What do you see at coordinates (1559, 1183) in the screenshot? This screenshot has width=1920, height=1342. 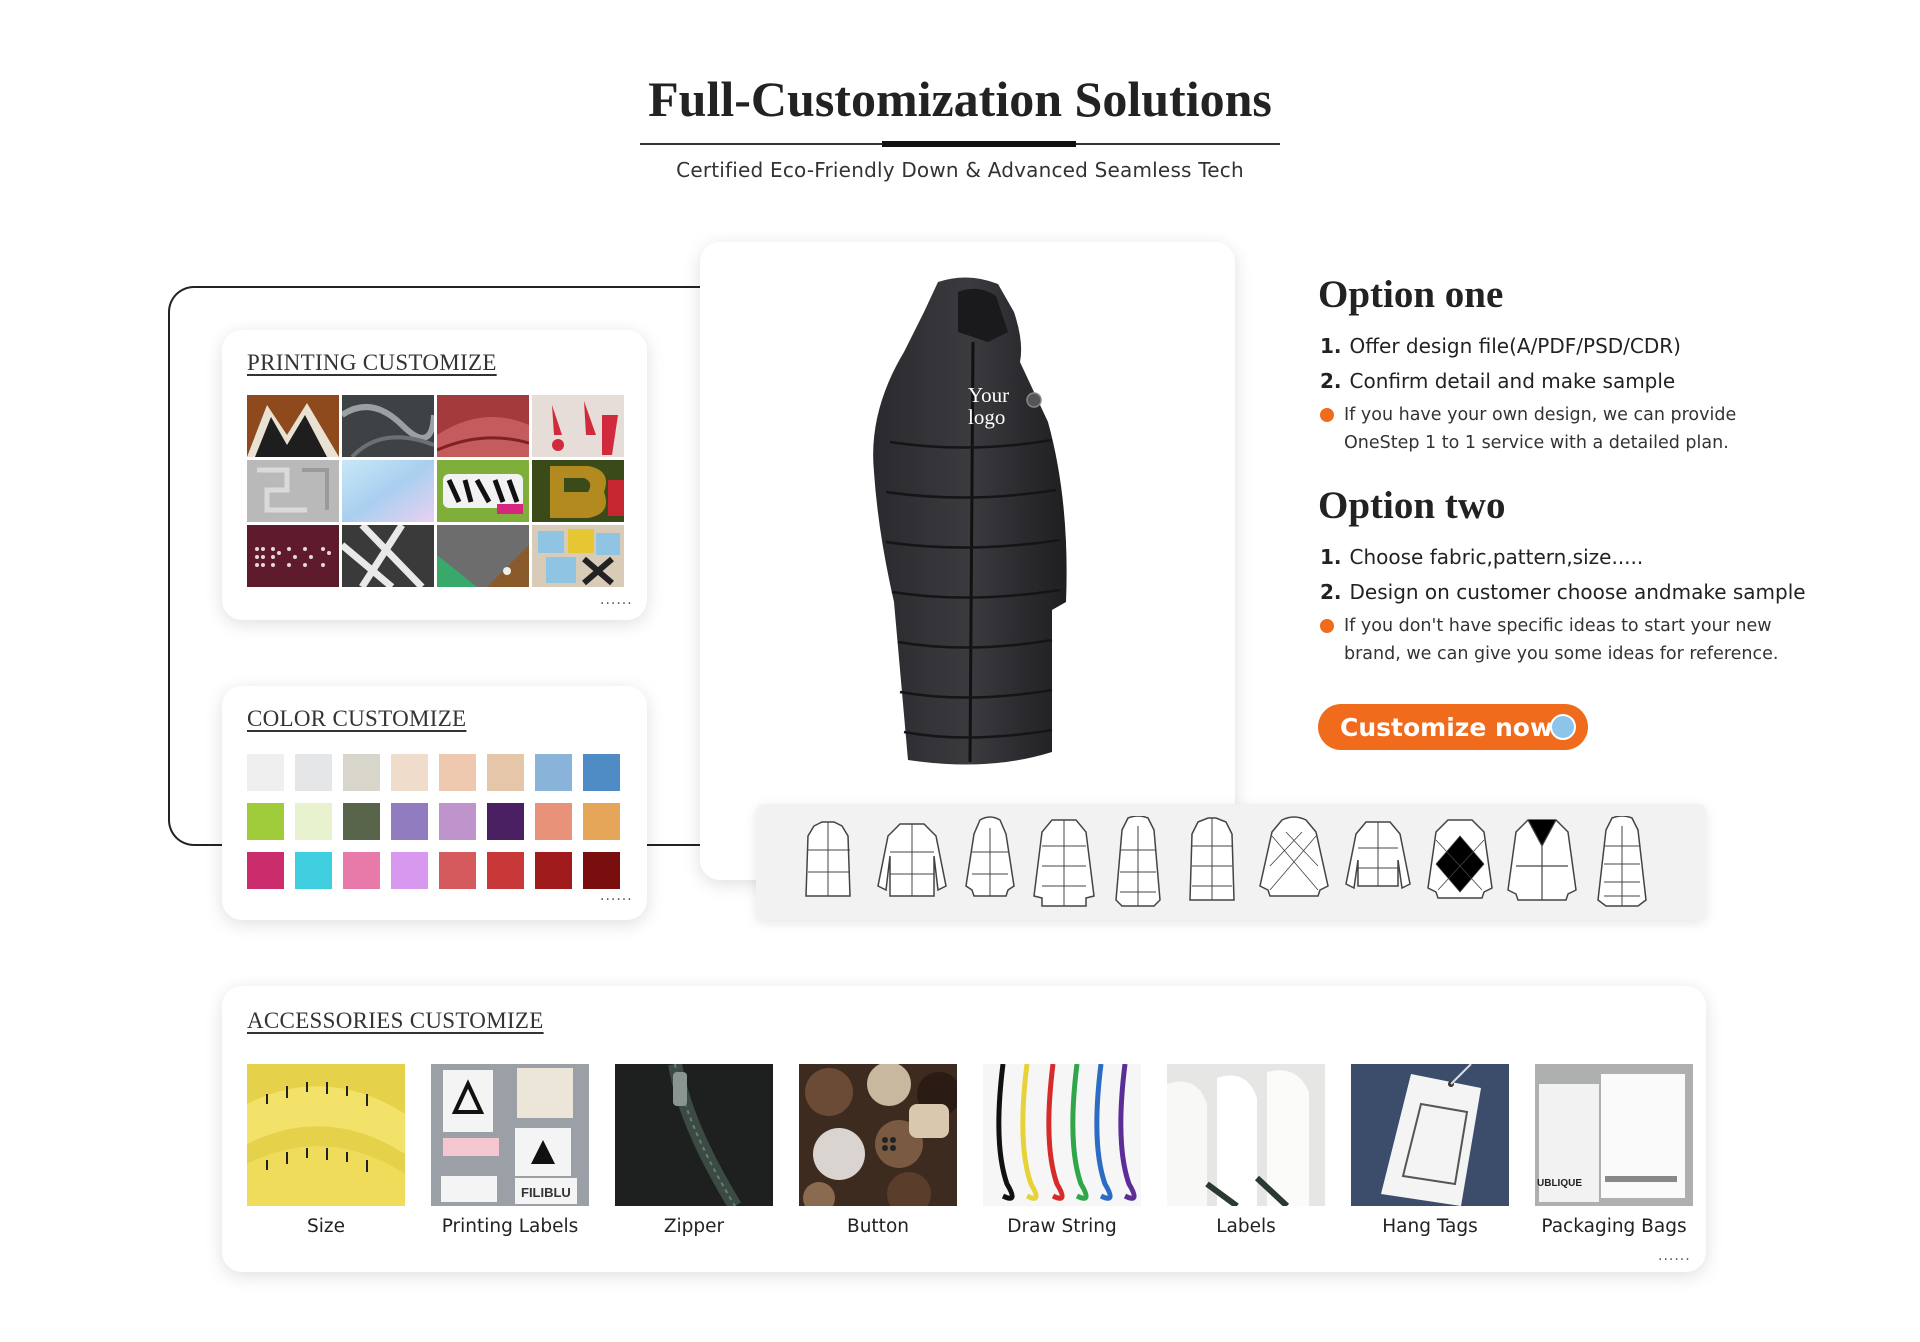 I see `bag-brand-text: UBLIQUE` at bounding box center [1559, 1183].